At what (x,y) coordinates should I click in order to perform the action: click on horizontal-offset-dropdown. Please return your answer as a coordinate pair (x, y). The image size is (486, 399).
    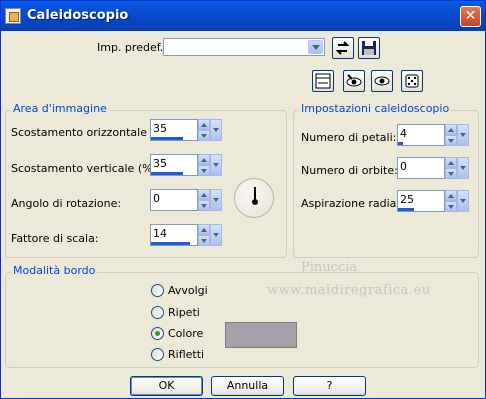
    Looking at the image, I should click on (216, 130).